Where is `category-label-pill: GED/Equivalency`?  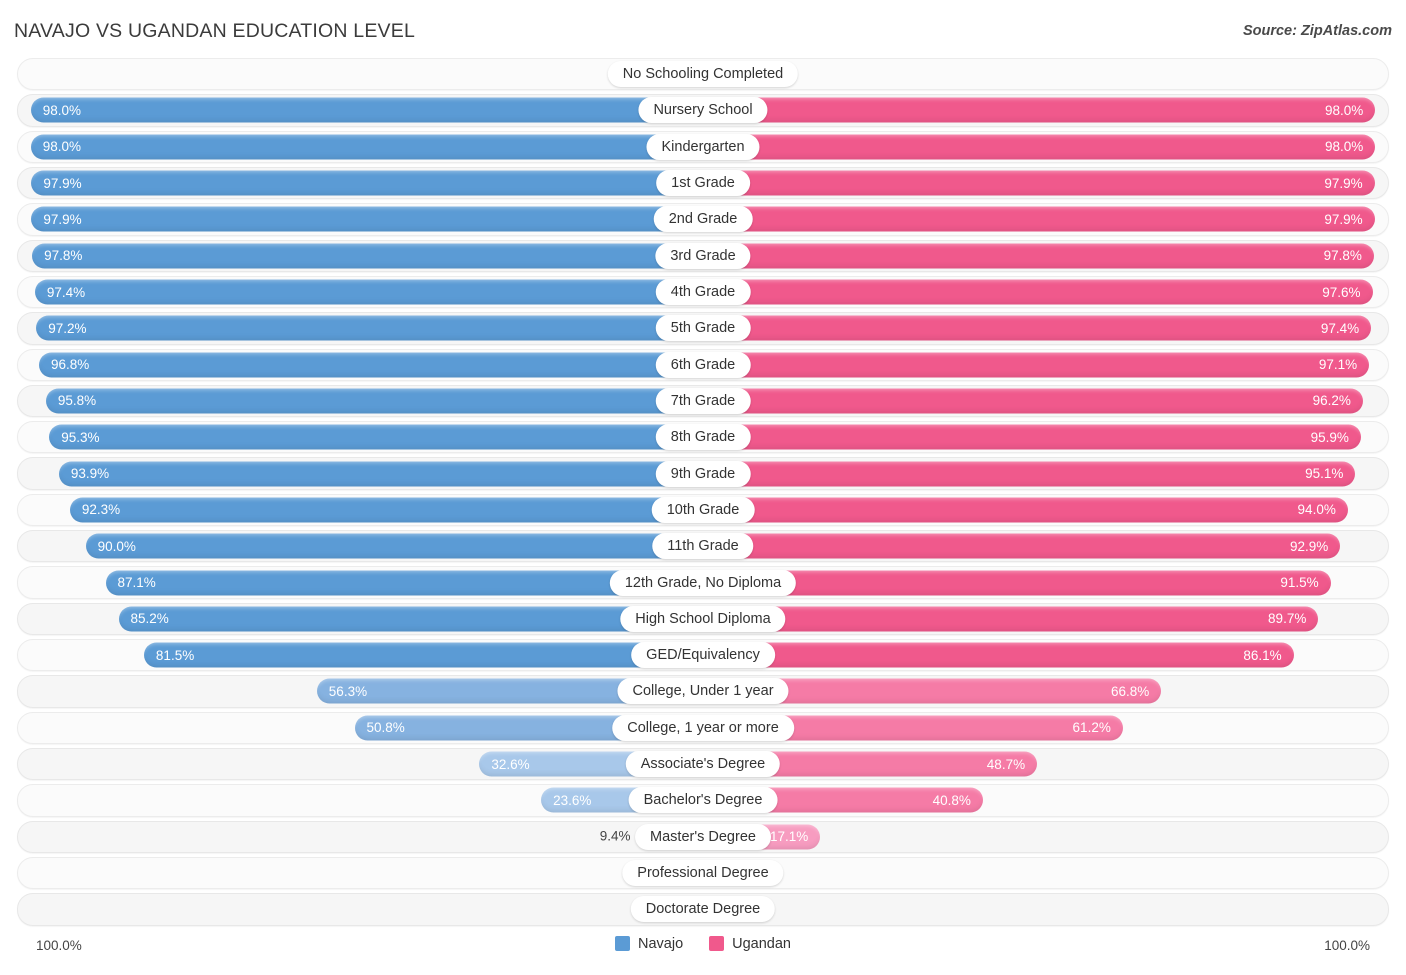 category-label-pill: GED/Equivalency is located at coordinates (703, 655).